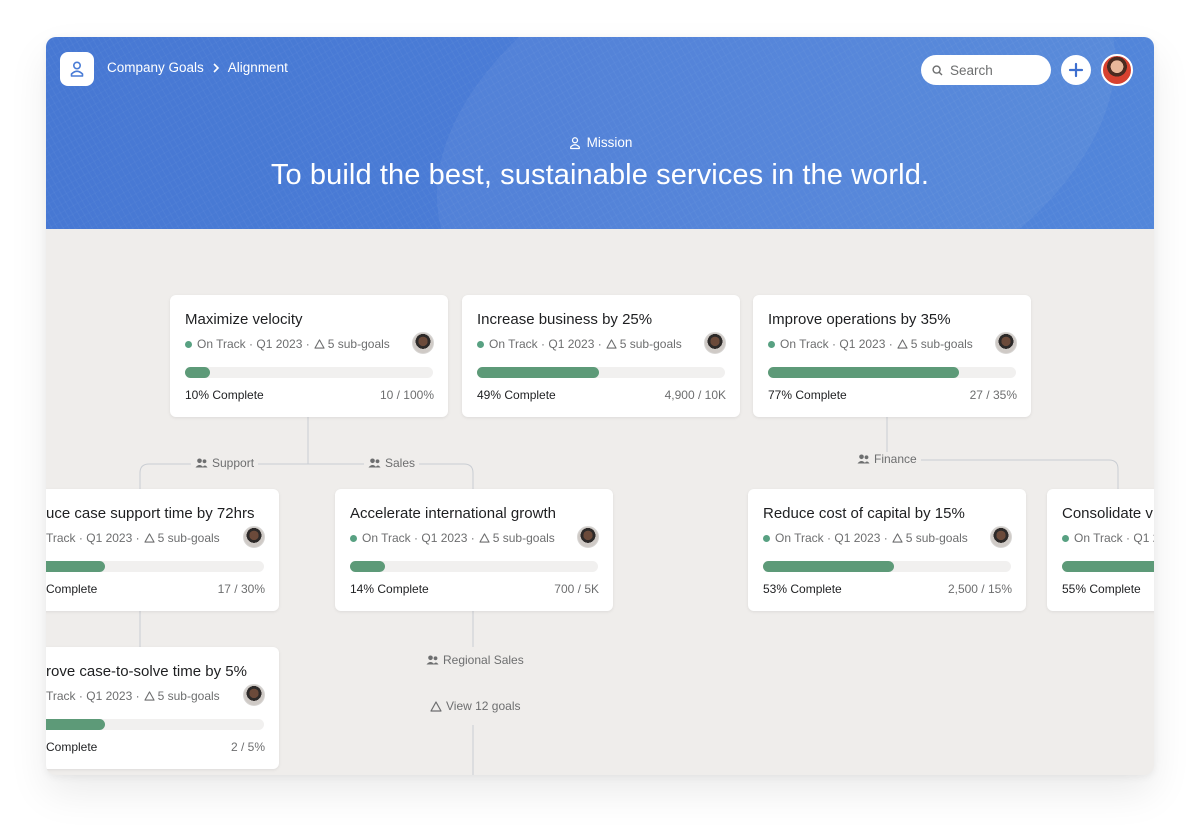 The height and width of the screenshot is (831, 1200). Describe the element at coordinates (258, 67) in the screenshot. I see `breadcrumb-alignment: Alignment` at that location.